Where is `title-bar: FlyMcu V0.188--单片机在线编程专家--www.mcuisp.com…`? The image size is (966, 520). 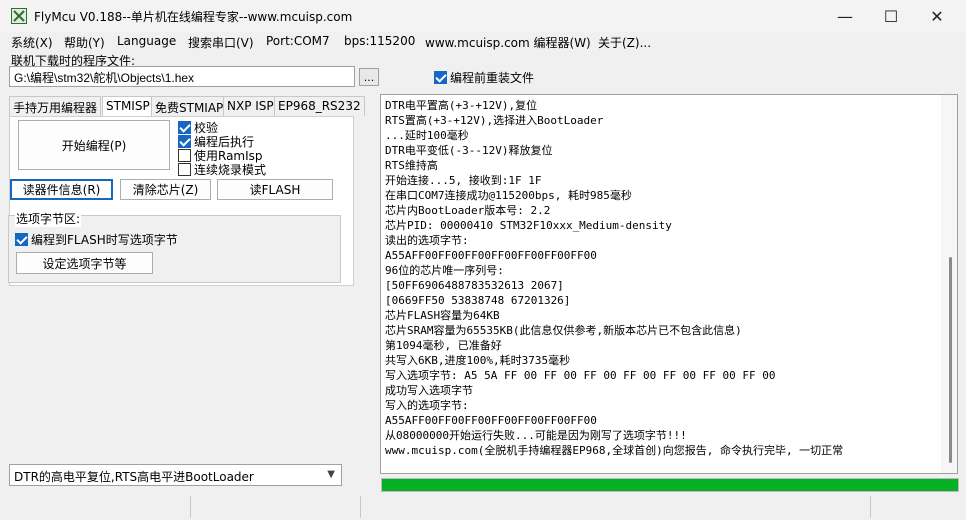 title-bar: FlyMcu V0.188--单片机在线编程专家--www.mcuisp.com… is located at coordinates (483, 16).